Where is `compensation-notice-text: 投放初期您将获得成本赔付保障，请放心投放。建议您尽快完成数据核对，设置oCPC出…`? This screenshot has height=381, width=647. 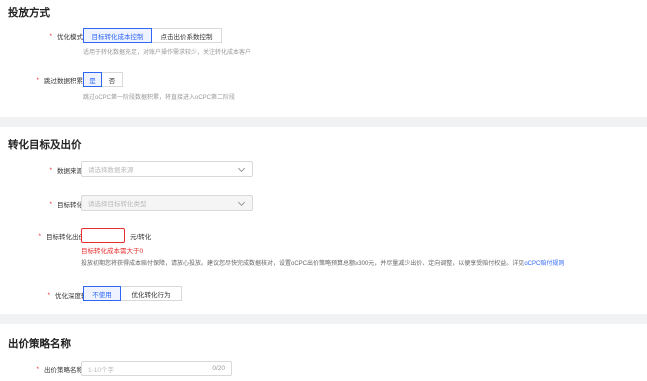 compensation-notice-text: 投放初期您将获得成本赔付保障，请放心投放。建议您尽快完成数据核对，设置oCPC出… is located at coordinates (303, 264).